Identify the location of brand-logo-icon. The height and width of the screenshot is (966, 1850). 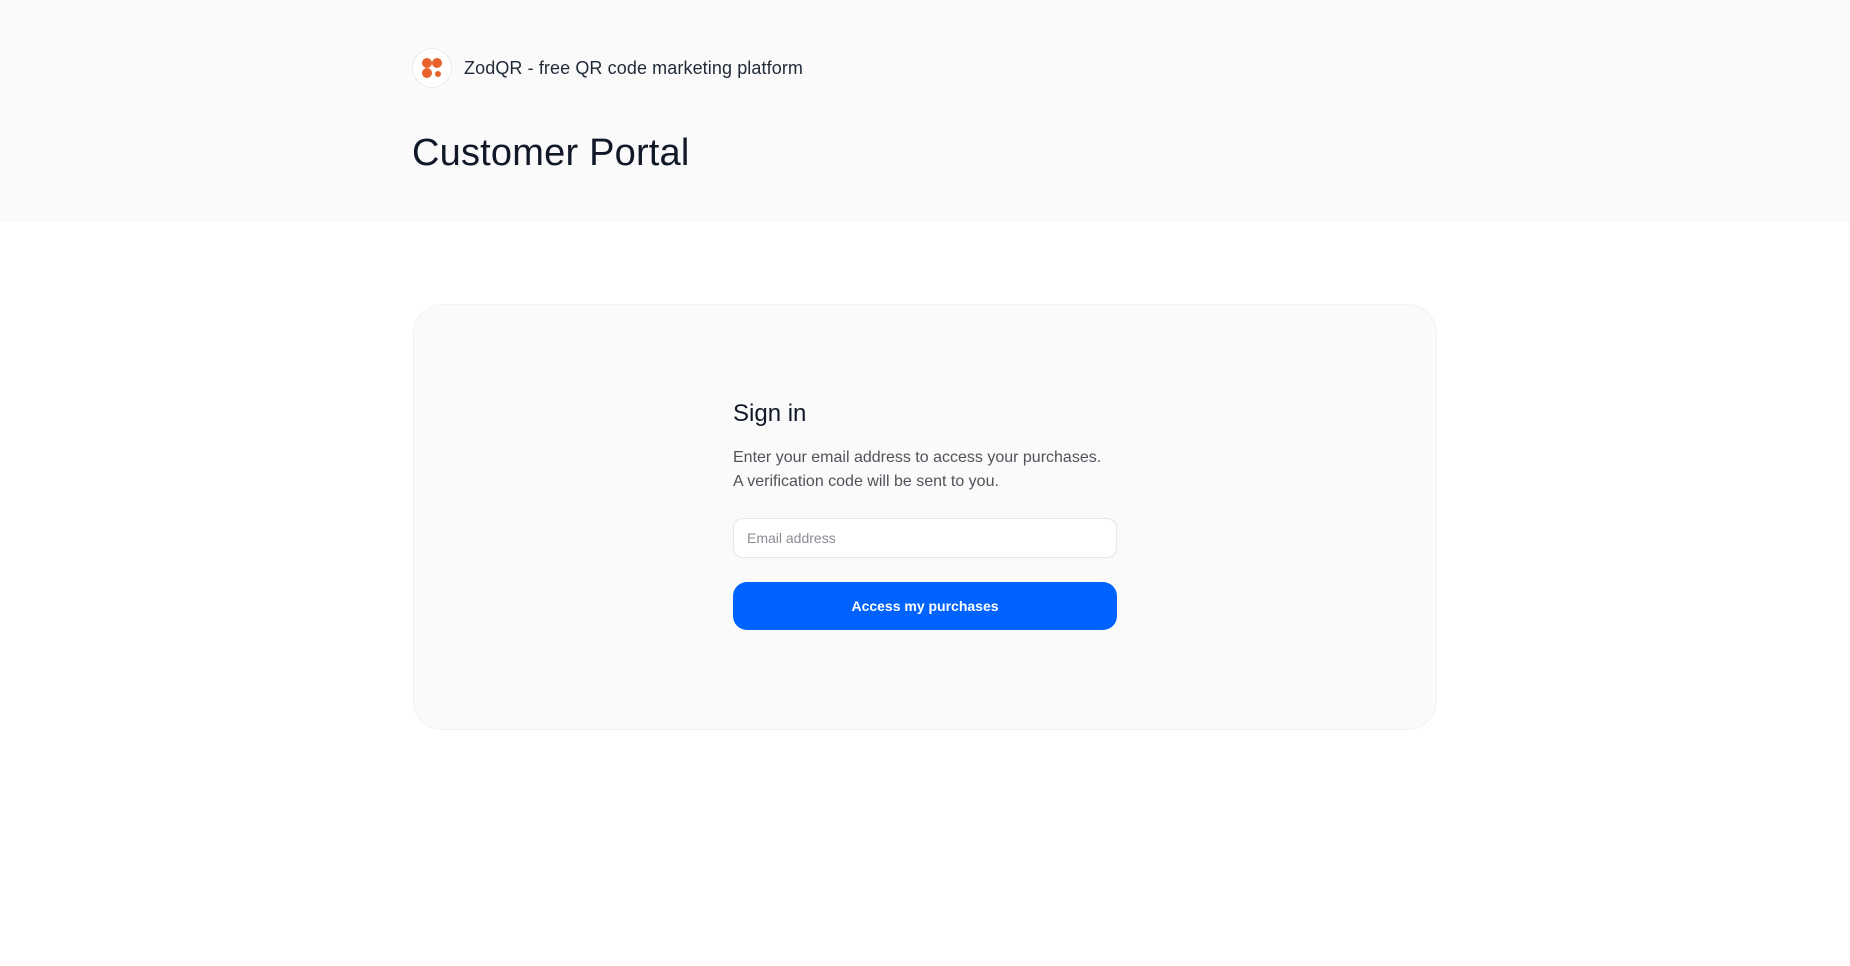
(432, 68).